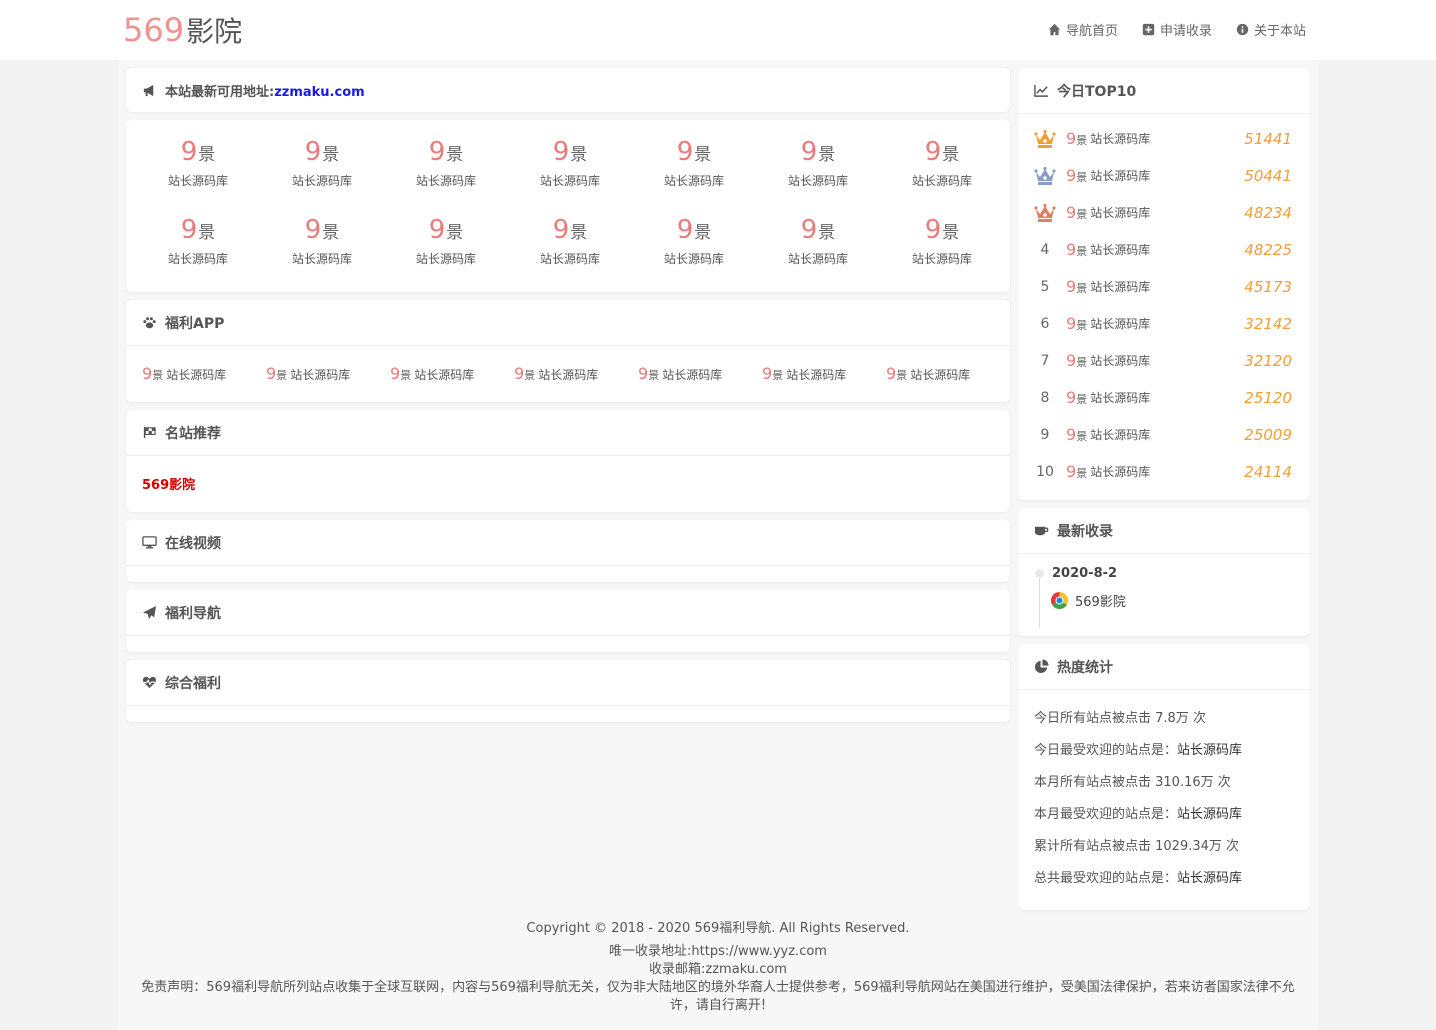 This screenshot has height=1030, width=1436. Describe the element at coordinates (1106, 814) in the screenshot. I see `heat-stat-label: 本月最受欢迎的站点是：` at that location.